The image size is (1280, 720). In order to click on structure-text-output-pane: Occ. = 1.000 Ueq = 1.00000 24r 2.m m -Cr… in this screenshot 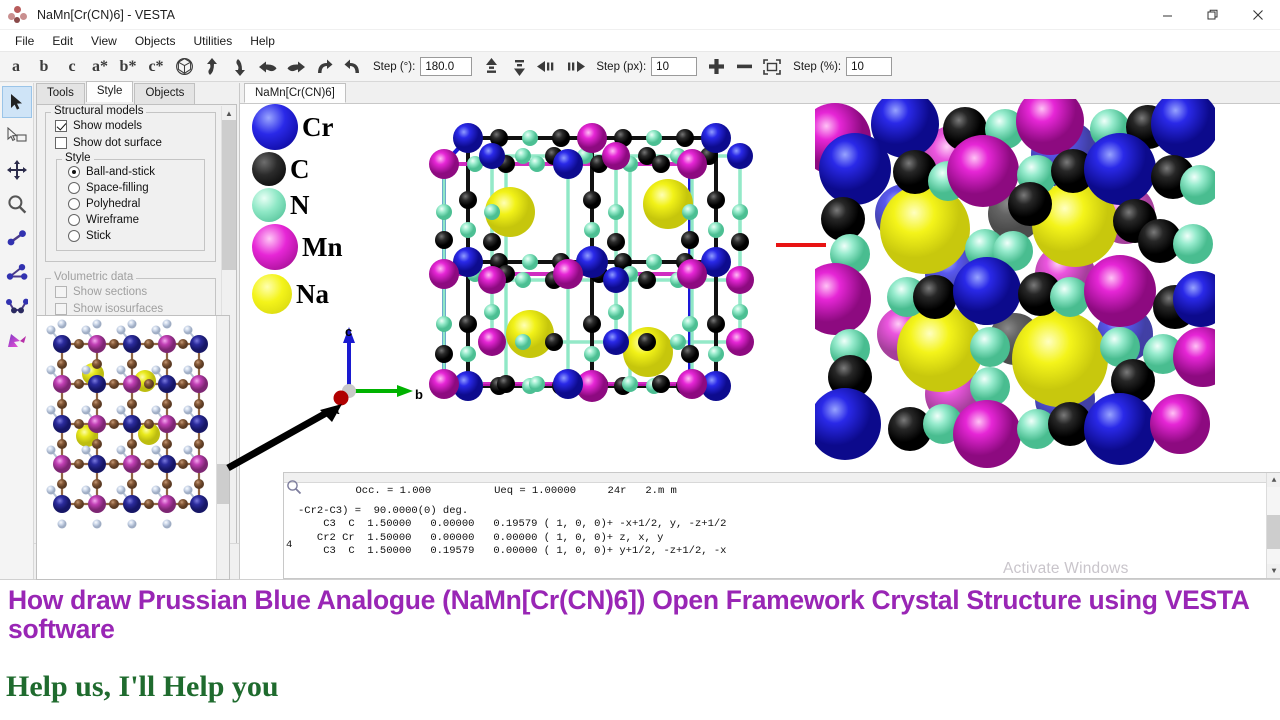, I will do `click(781, 525)`.